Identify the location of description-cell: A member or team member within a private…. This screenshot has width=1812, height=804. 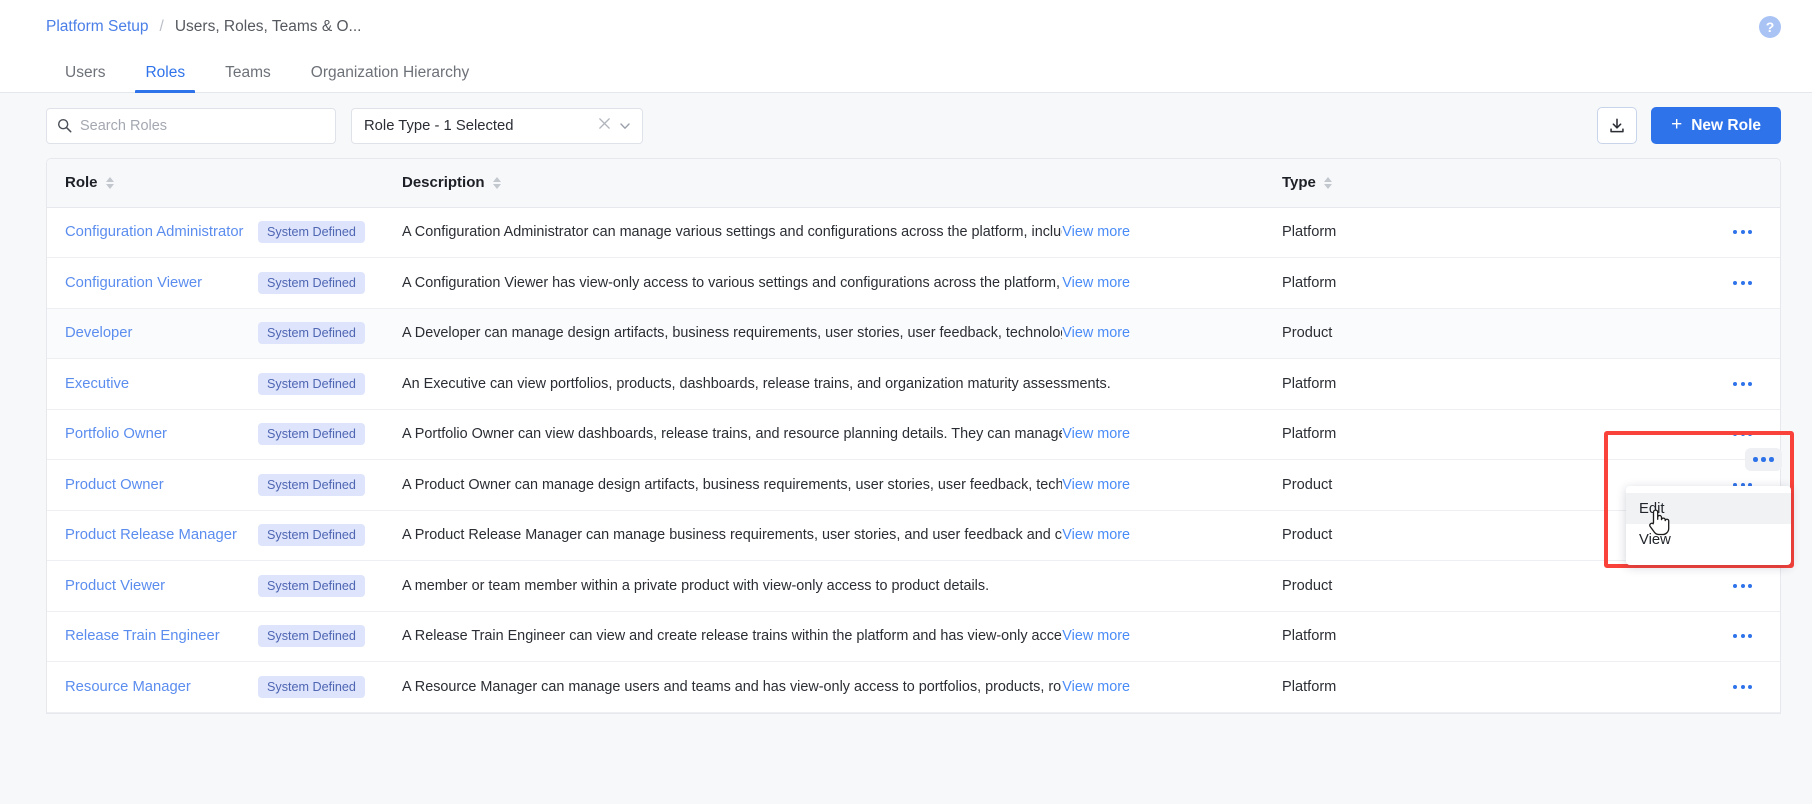
(842, 586).